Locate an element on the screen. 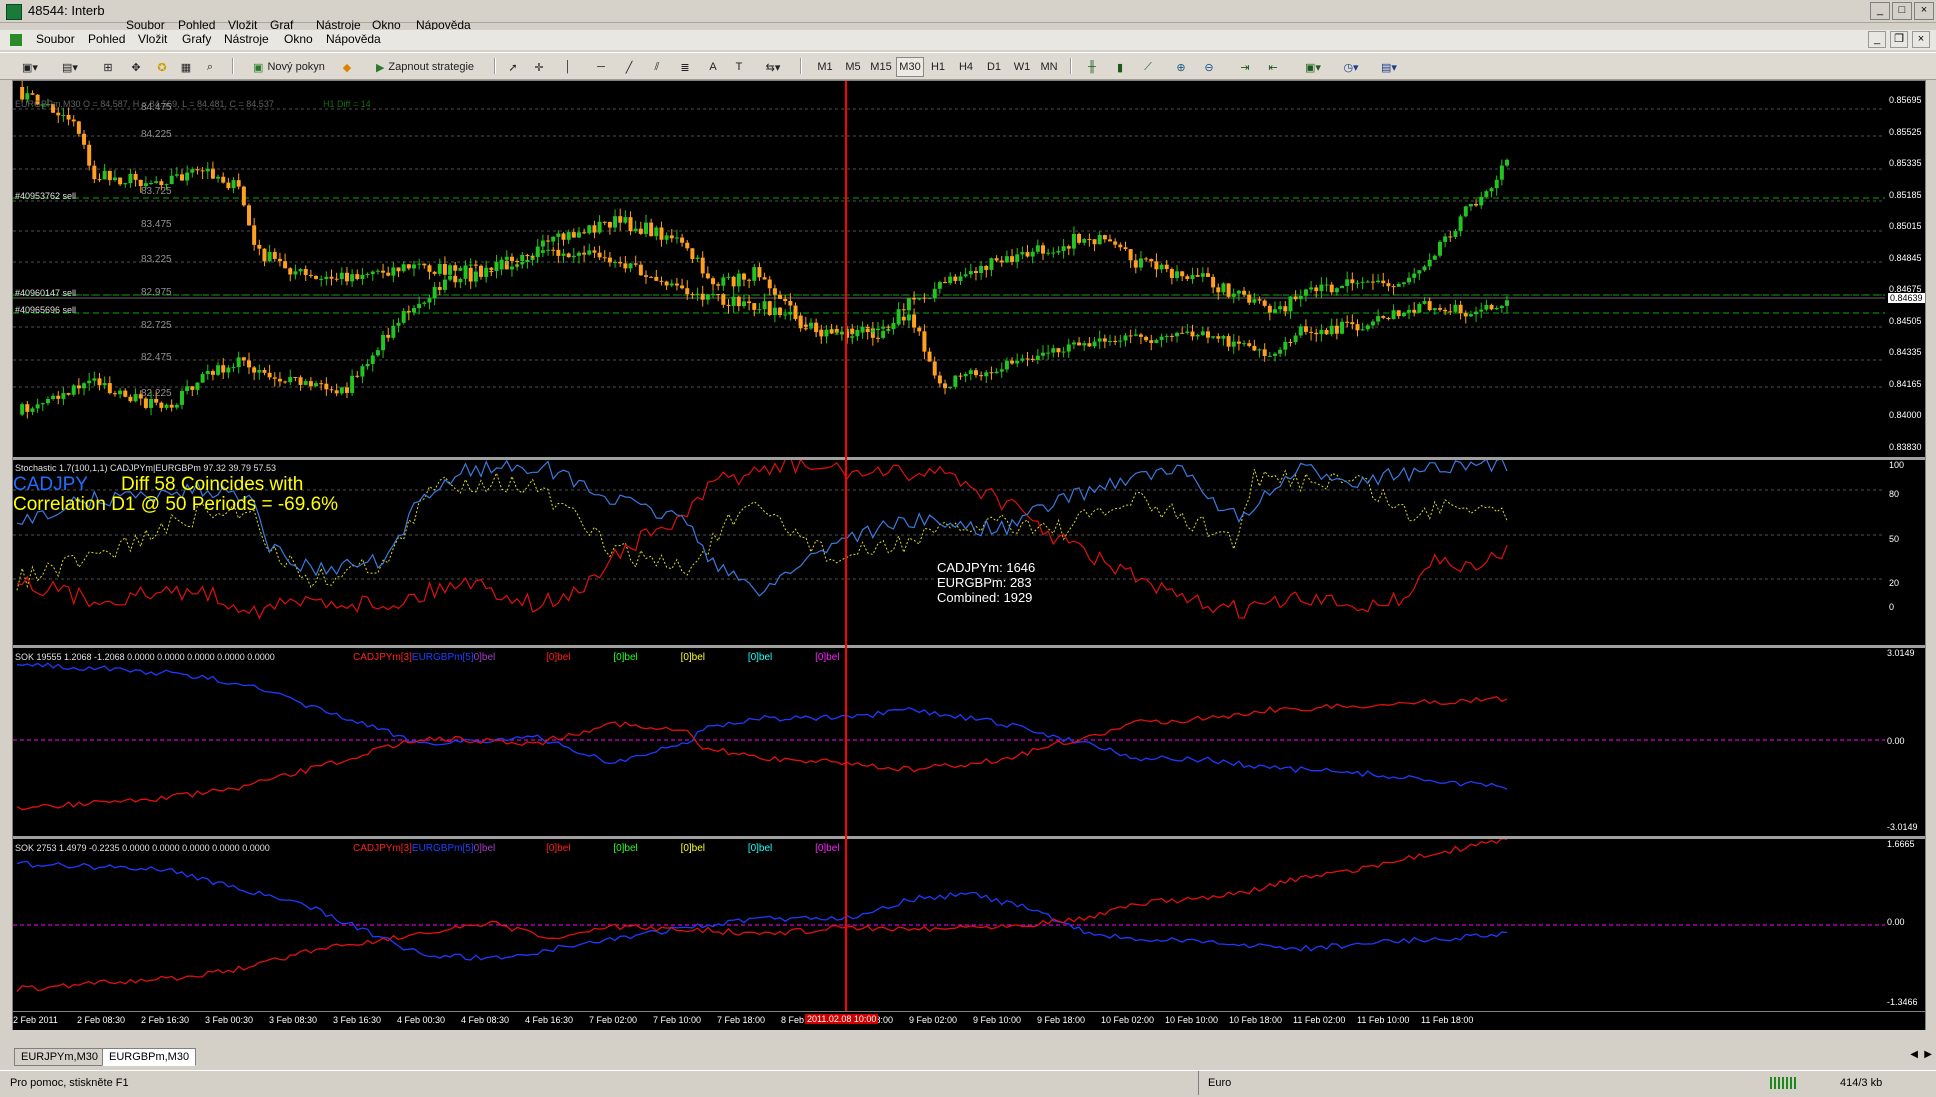 The height and width of the screenshot is (1097, 1936). timeframe-m30: M30 is located at coordinates (910, 67).